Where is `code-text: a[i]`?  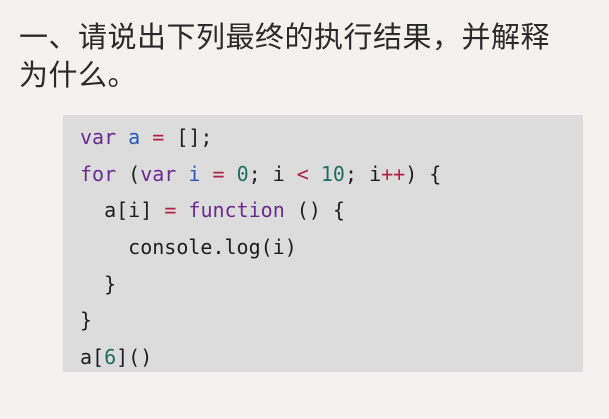
code-text: a[i] is located at coordinates (134, 210).